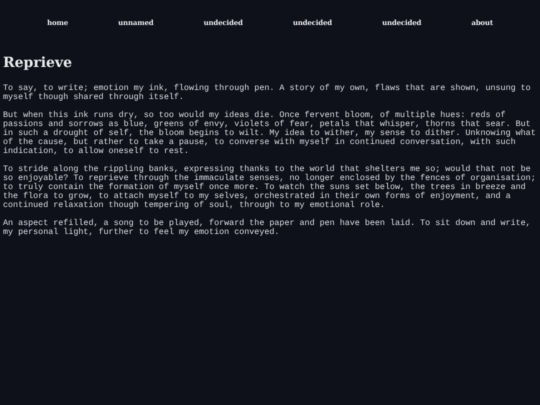 This screenshot has width=540, height=405. Describe the element at coordinates (267, 93) in the screenshot. I see `paragraph: To say, to write; emotion my ink, flowing through pen. A story of my own, flaws that are shown, unsung to myself though shared through itself.` at that location.